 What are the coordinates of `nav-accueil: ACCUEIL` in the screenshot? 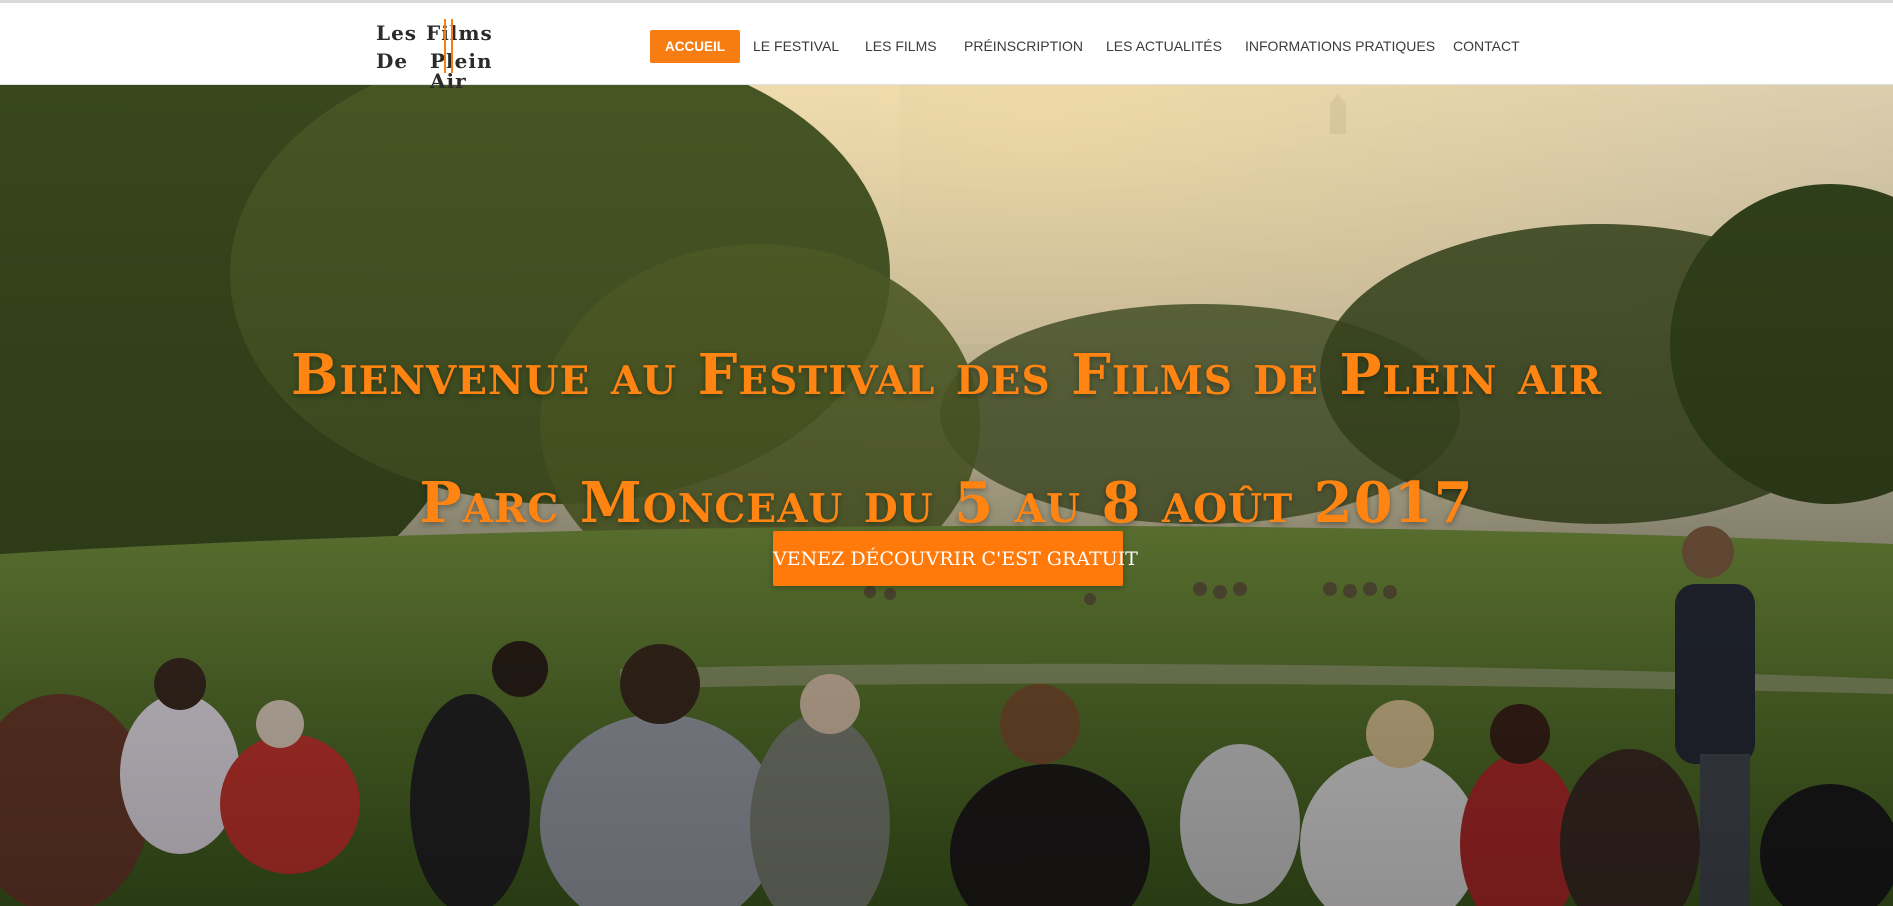 It's located at (695, 46).